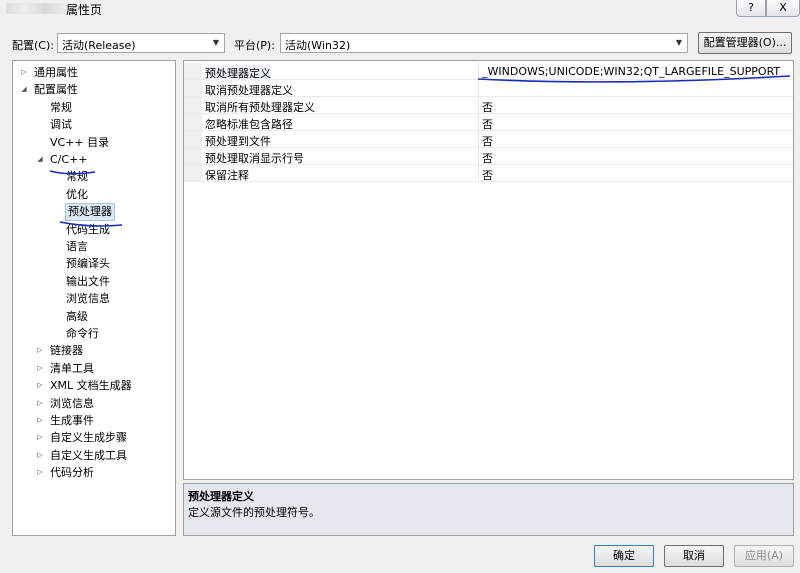  What do you see at coordinates (88, 230) in the screenshot?
I see `tree-item: 代码生成` at bounding box center [88, 230].